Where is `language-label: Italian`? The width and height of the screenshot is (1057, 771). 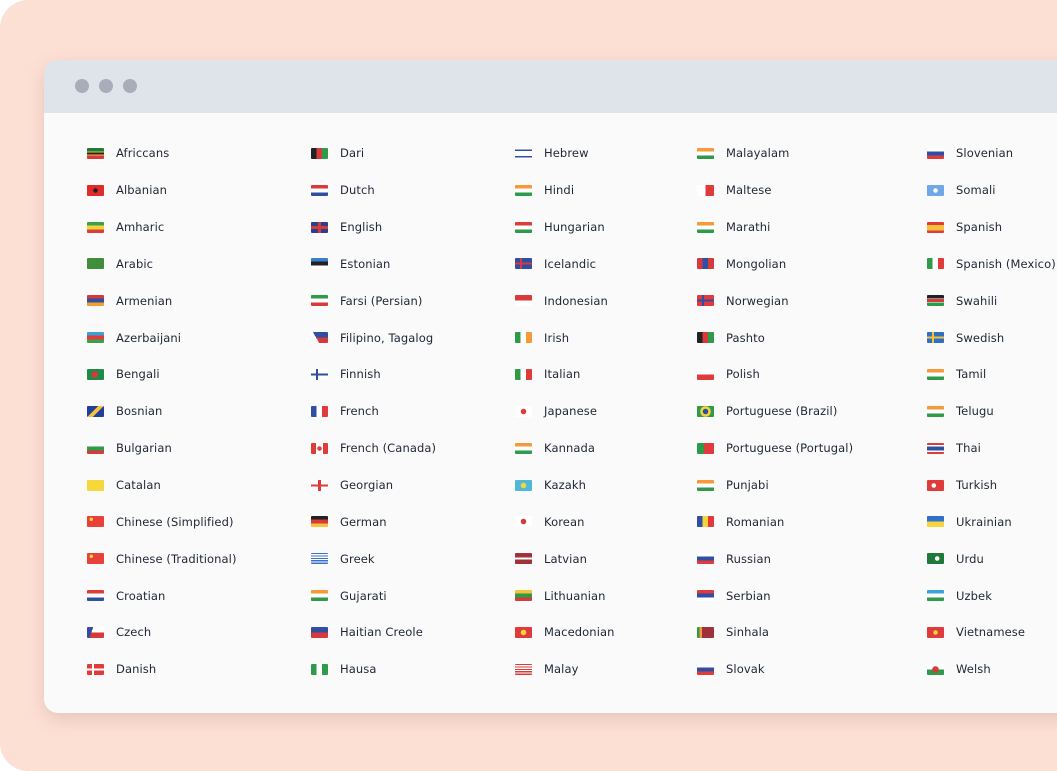 language-label: Italian is located at coordinates (562, 374).